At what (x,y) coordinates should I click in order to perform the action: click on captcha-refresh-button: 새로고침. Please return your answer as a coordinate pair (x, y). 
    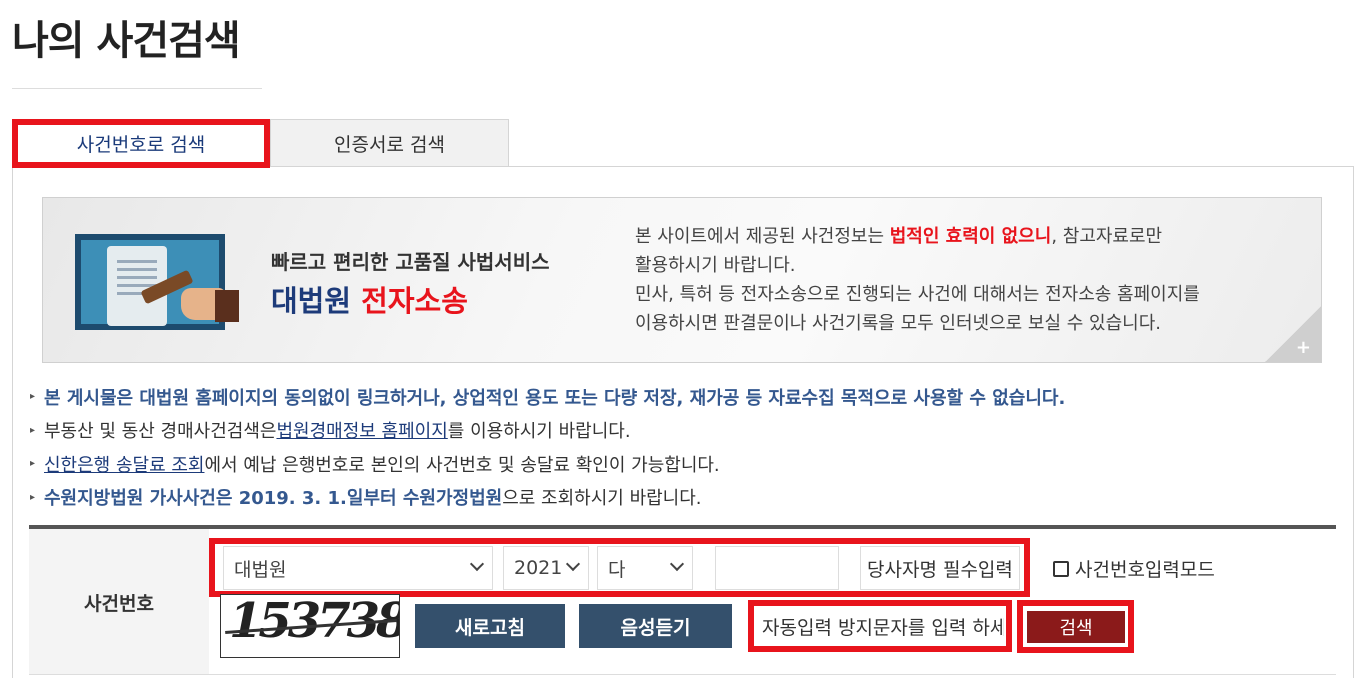
    Looking at the image, I should click on (490, 626).